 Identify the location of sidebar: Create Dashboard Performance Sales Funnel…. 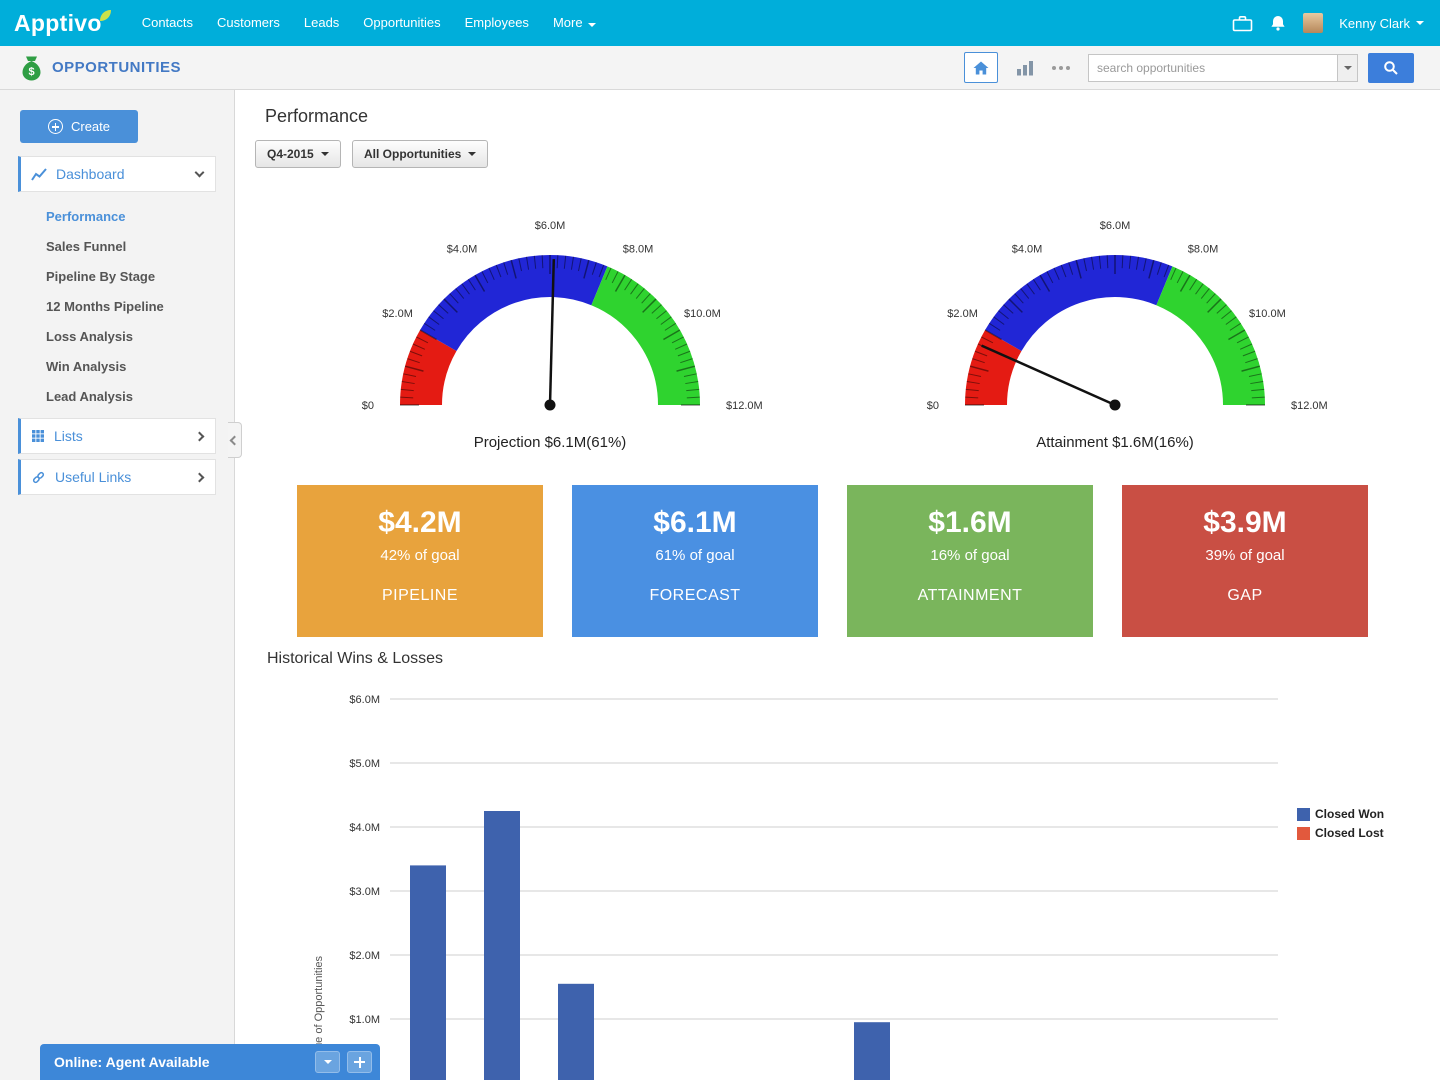
(117, 585).